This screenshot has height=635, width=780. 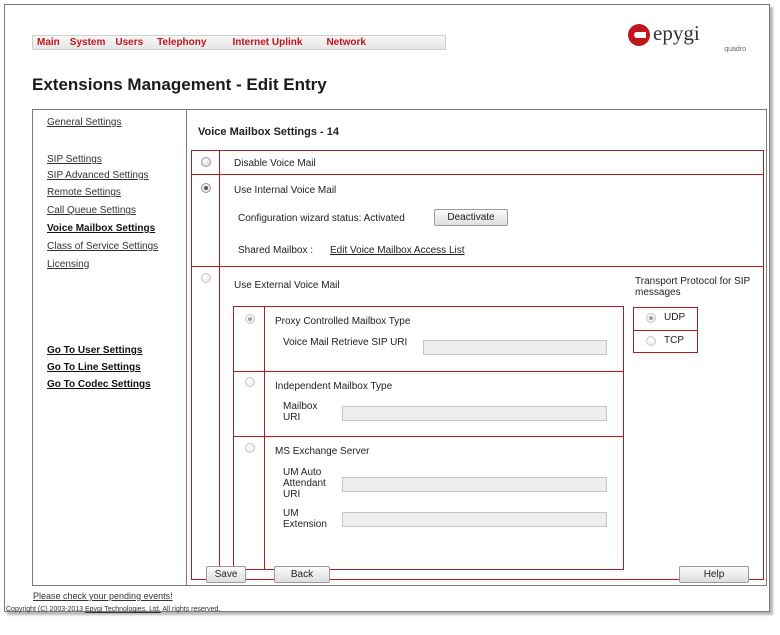 What do you see at coordinates (129, 42) in the screenshot?
I see `nav-users: Users` at bounding box center [129, 42].